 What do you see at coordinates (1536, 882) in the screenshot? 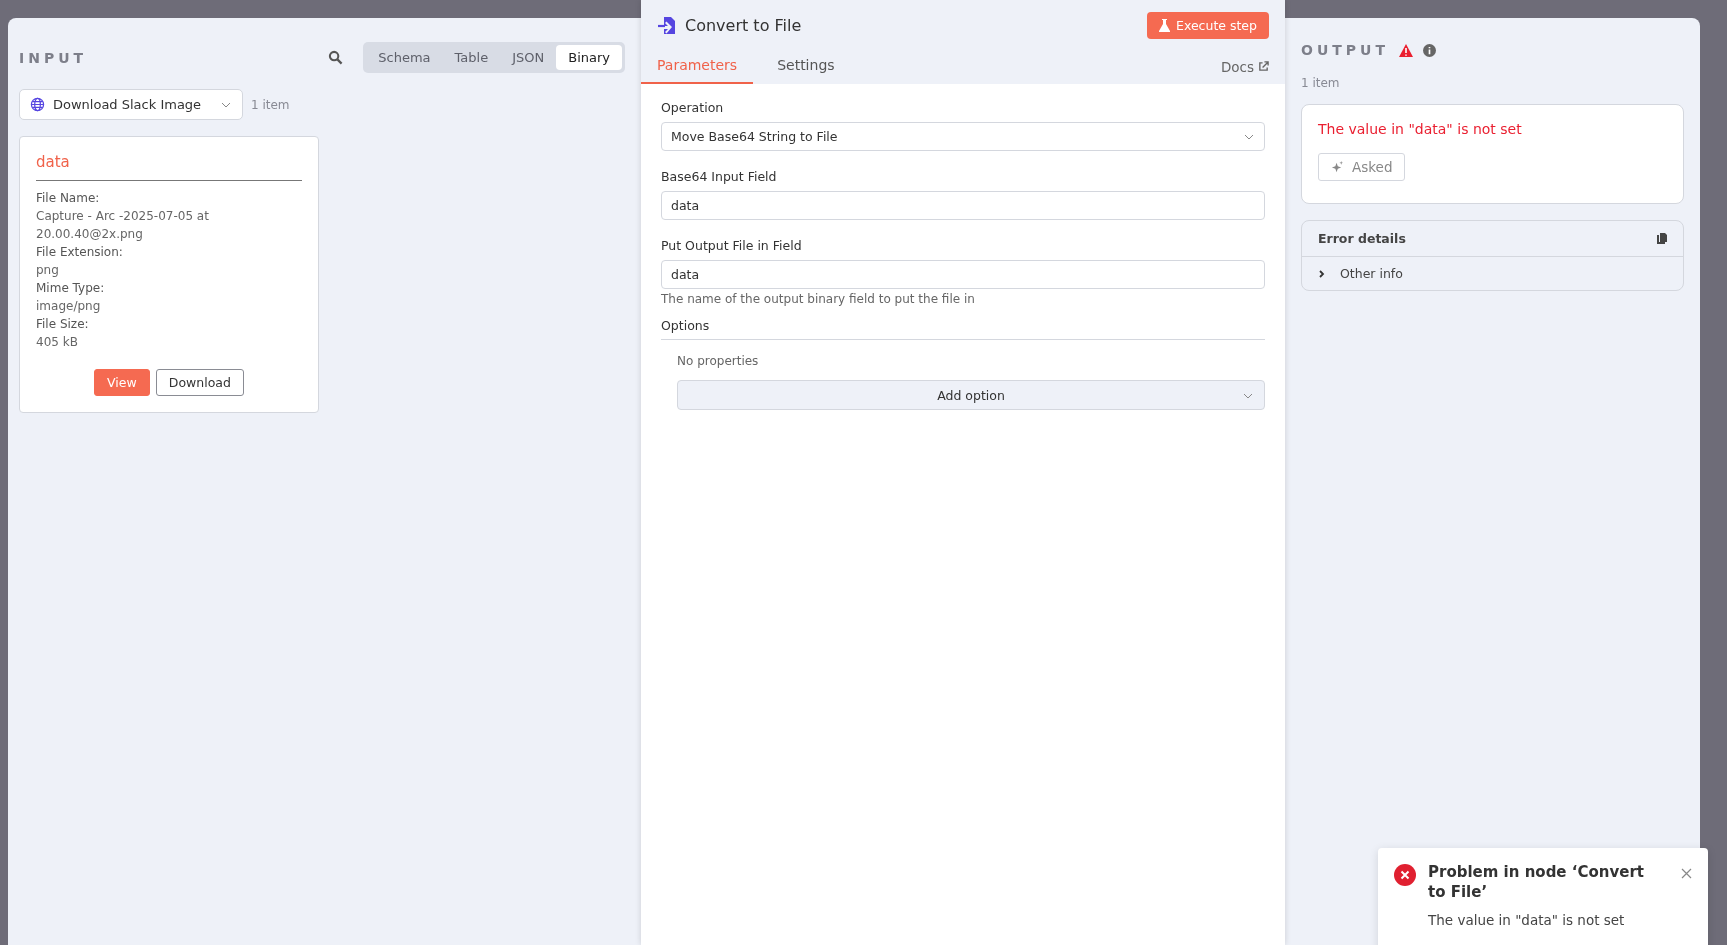
I see `toast-title: Problem in node ‘Convert to File’` at bounding box center [1536, 882].